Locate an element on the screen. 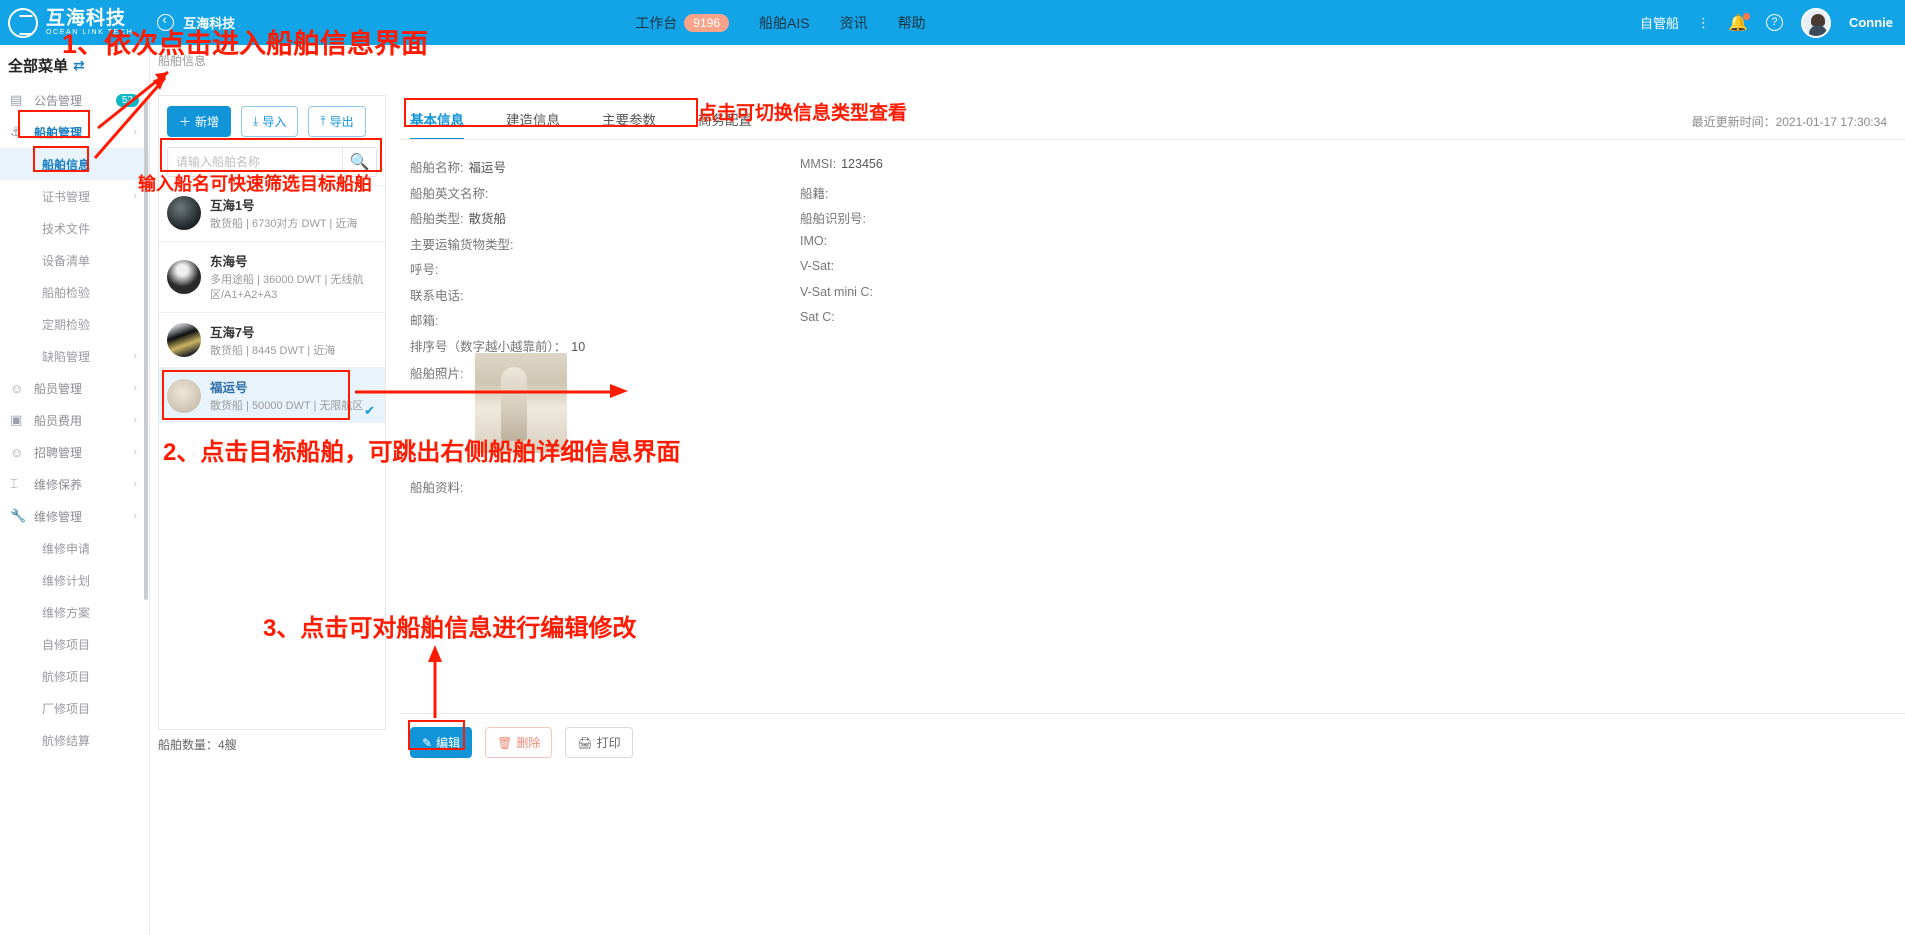 The width and height of the screenshot is (1905, 935). nav-item-ais: 船舶AIS is located at coordinates (784, 23).